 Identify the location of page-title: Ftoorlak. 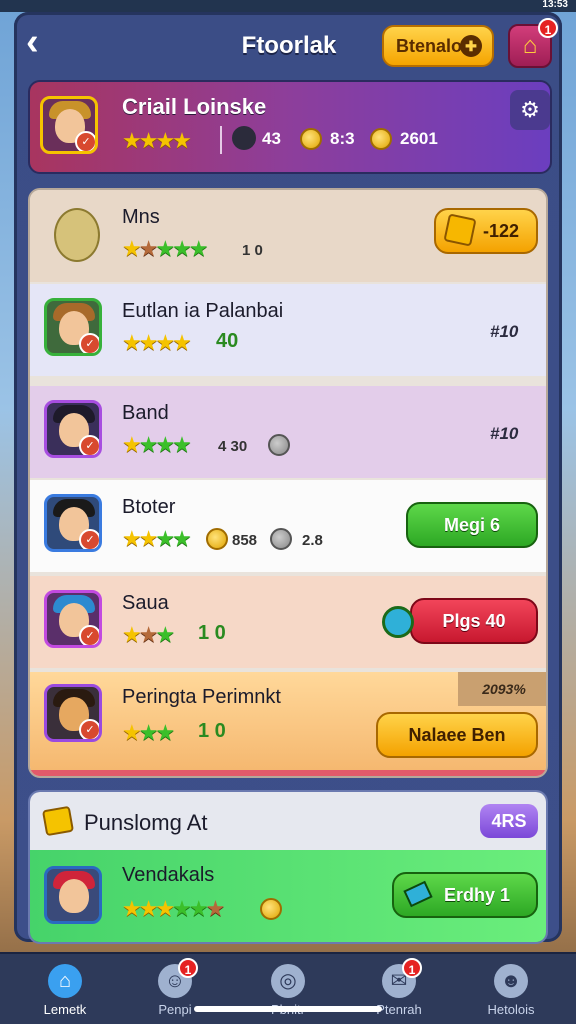
(289, 45).